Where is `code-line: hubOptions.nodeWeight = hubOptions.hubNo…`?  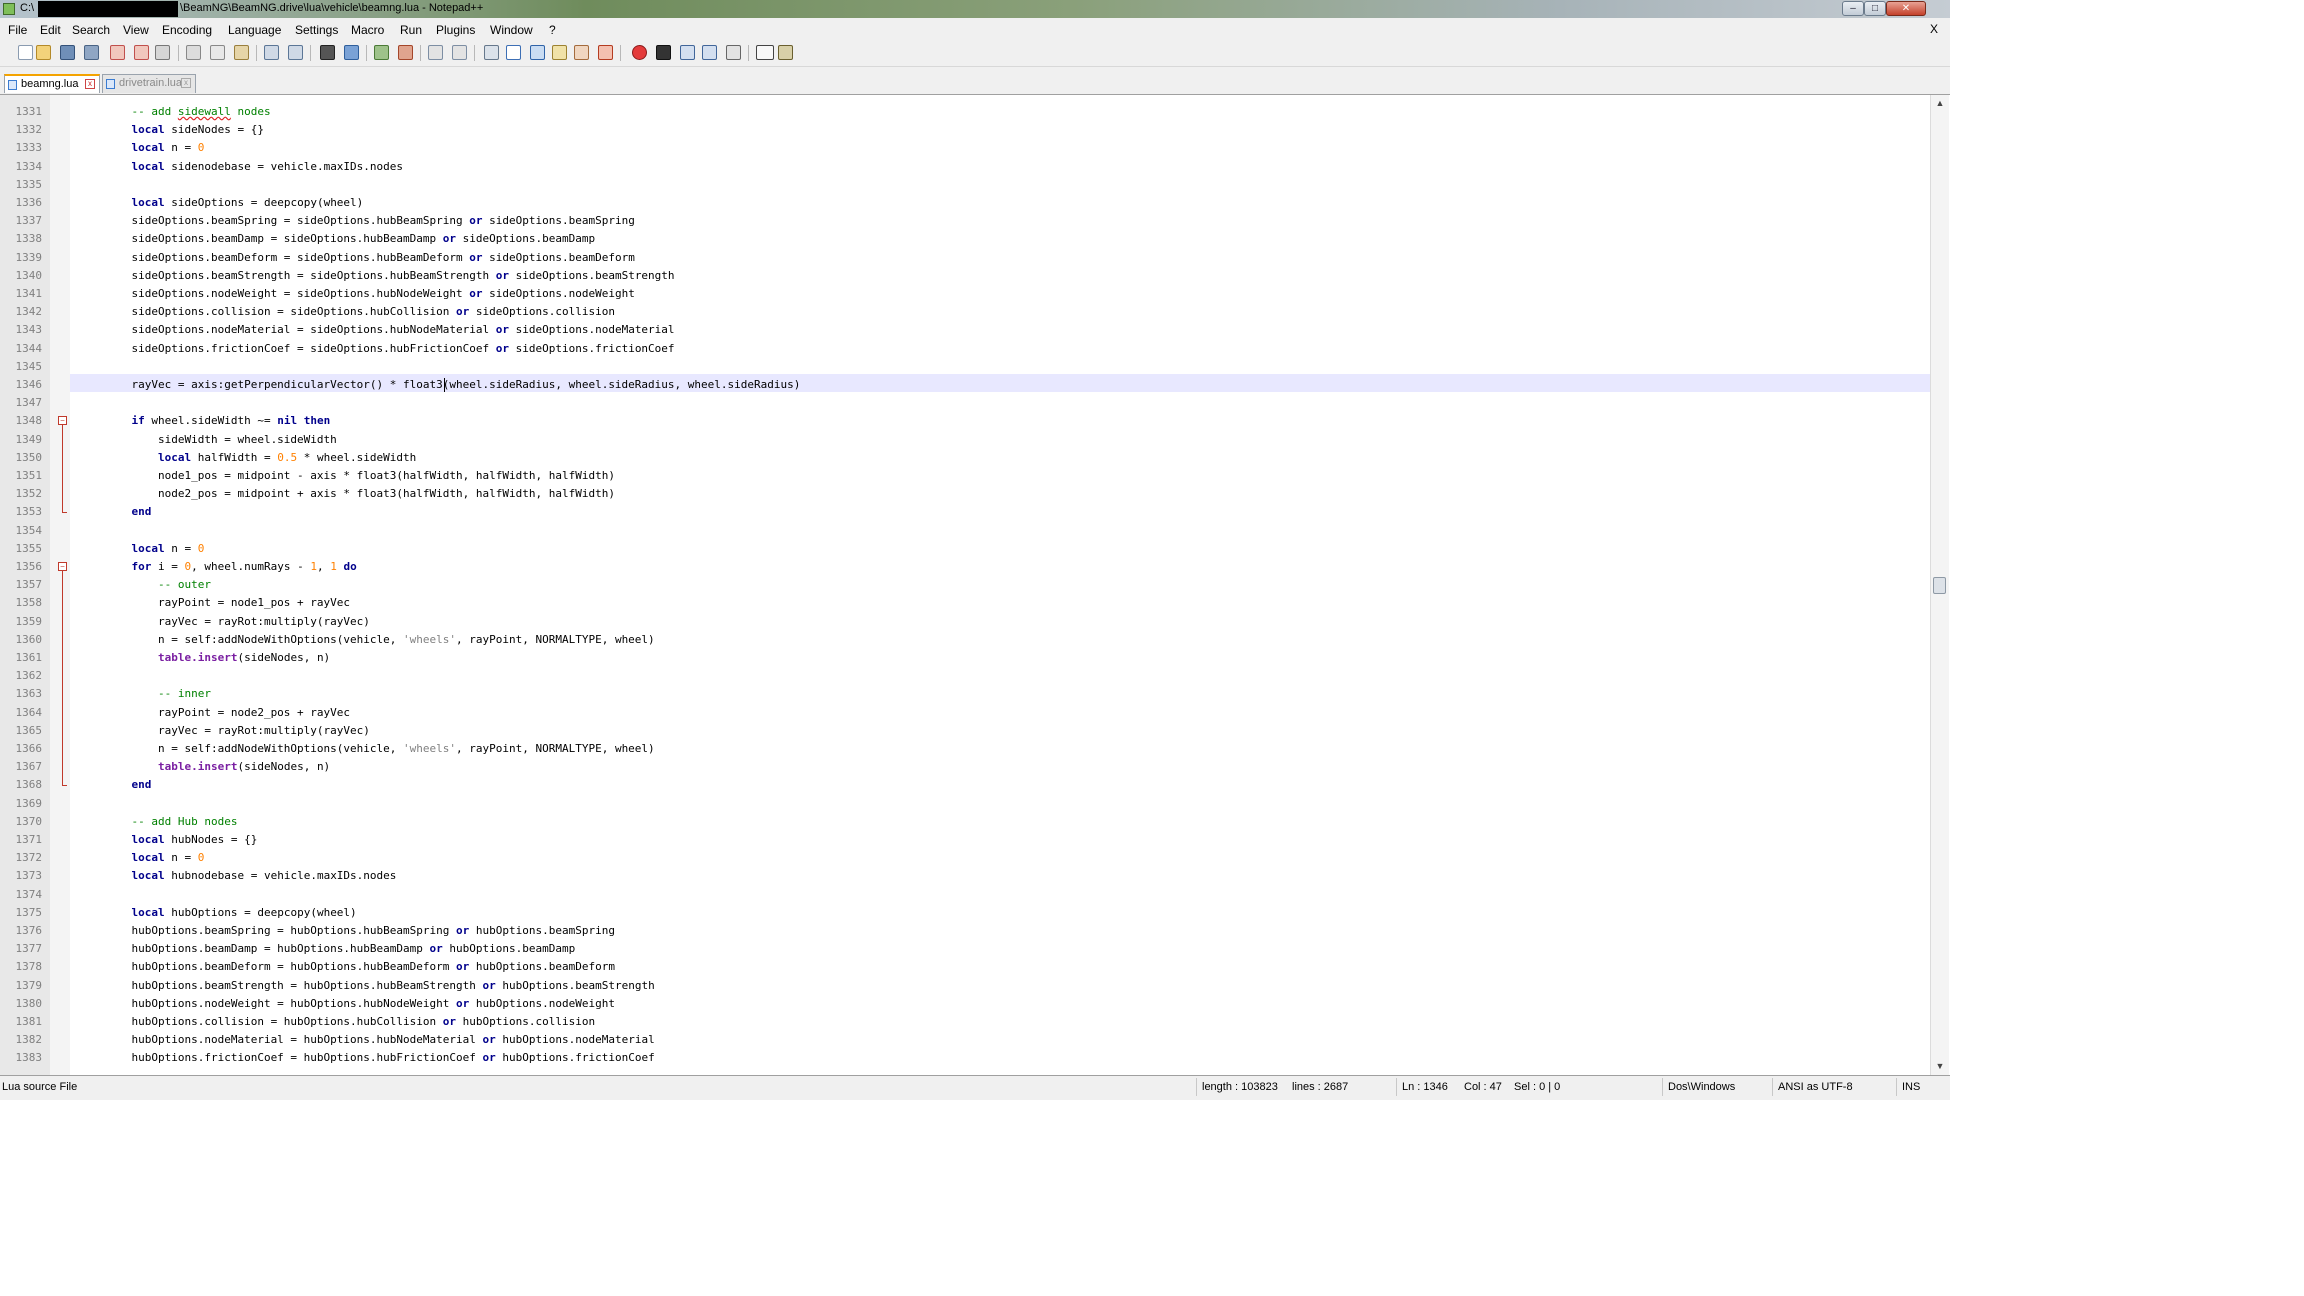 code-line: hubOptions.nodeWeight = hubOptions.hubNo… is located at coordinates (359, 1004).